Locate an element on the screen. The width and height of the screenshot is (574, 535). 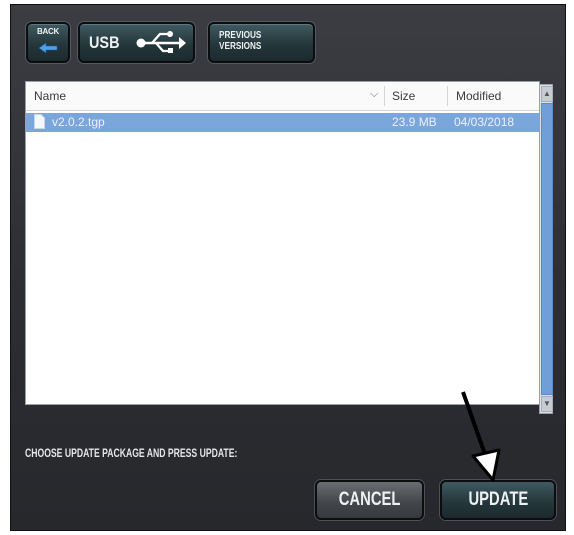
previous-versions-label: PREVIOUS VERSIONS is located at coordinates (240, 41).